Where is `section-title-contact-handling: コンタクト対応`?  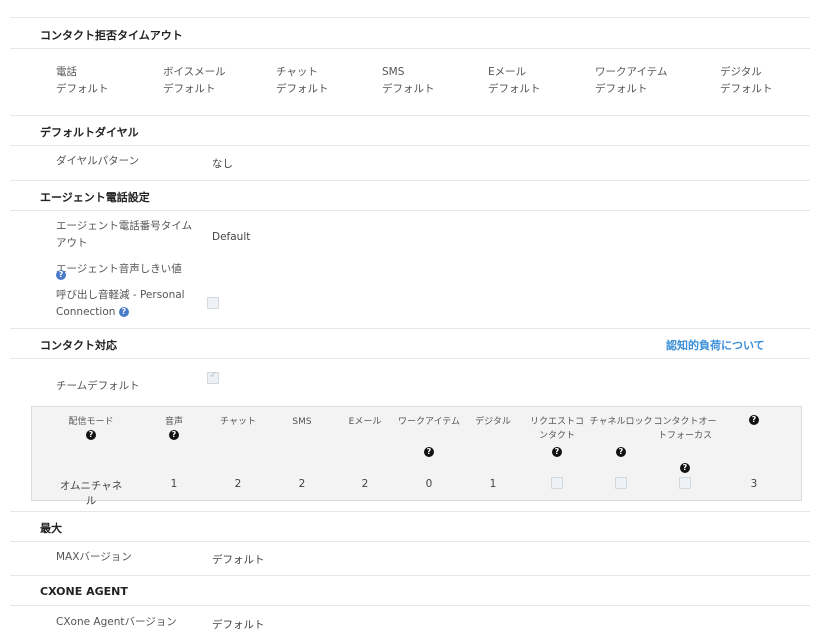 section-title-contact-handling: コンタクト対応 is located at coordinates (78, 345).